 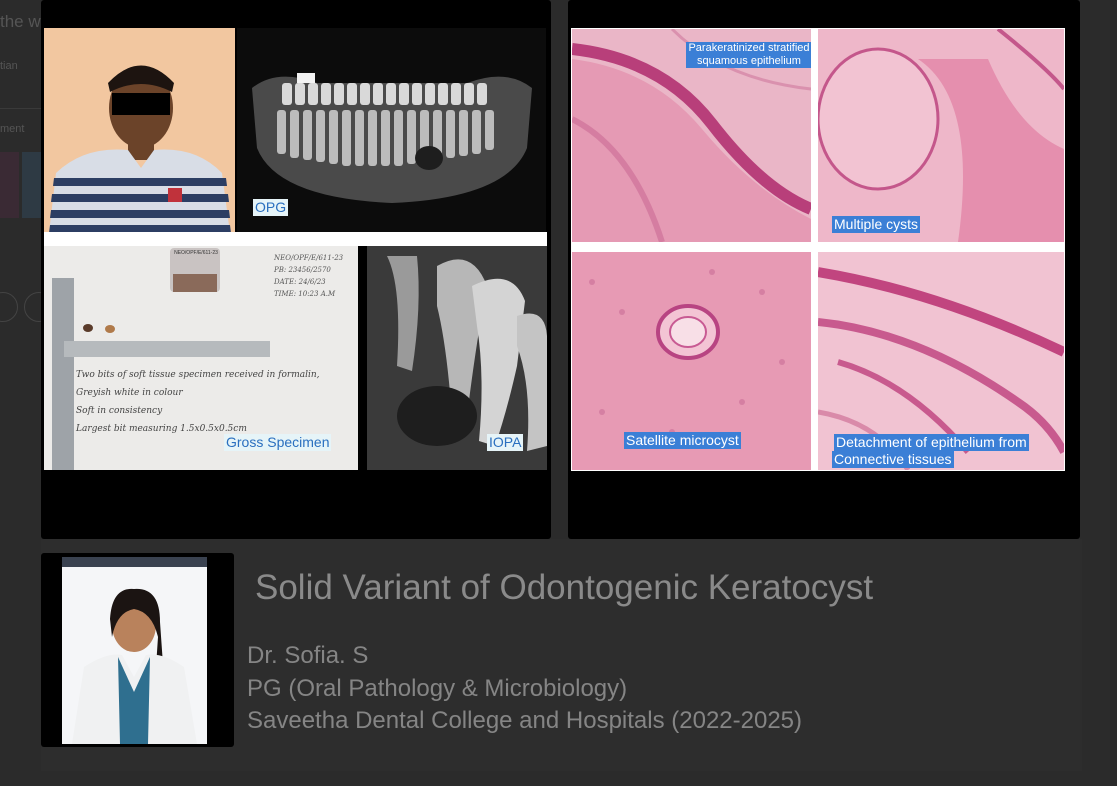 I want to click on histology-label-cysts: Multiple cysts, so click(x=876, y=224).